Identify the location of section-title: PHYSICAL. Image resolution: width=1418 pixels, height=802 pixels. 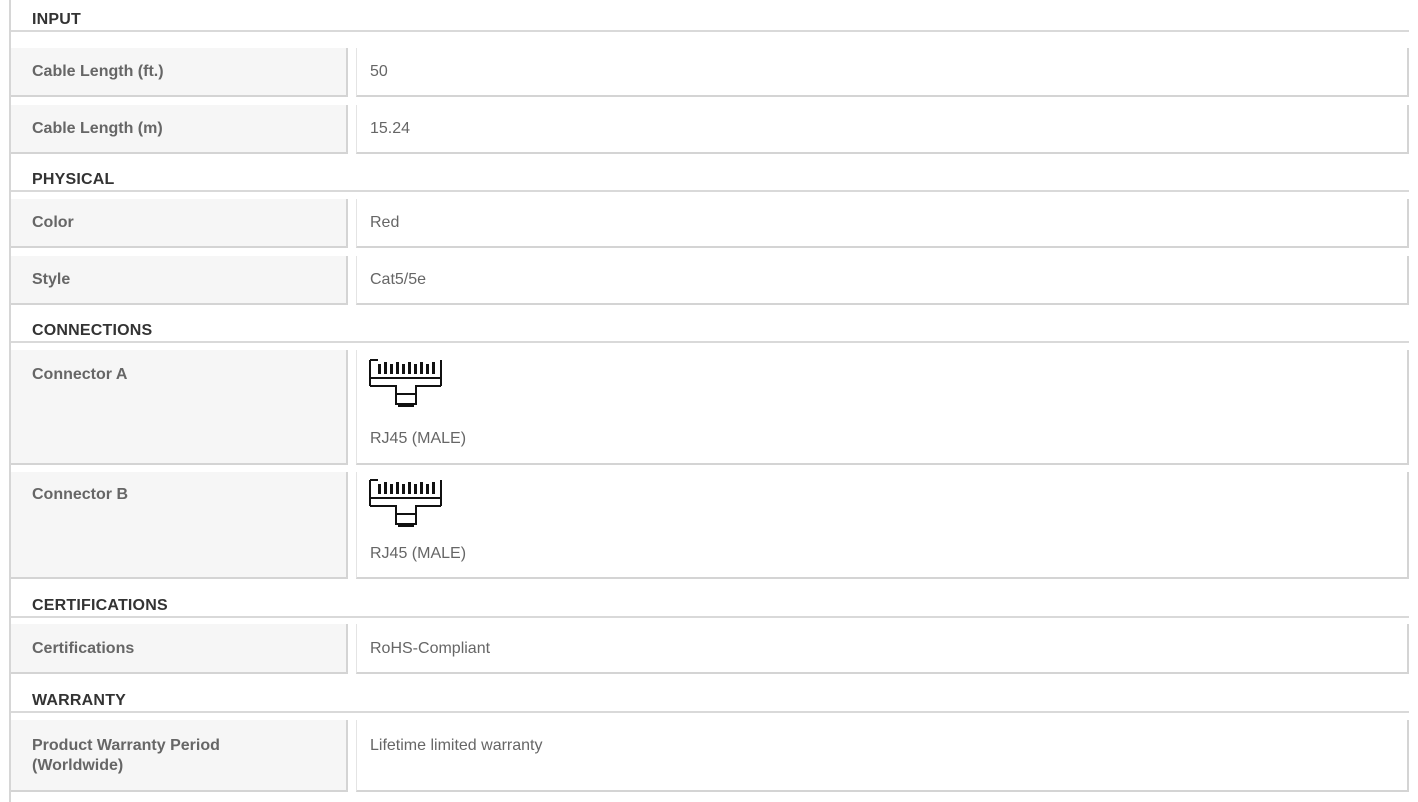
(73, 179).